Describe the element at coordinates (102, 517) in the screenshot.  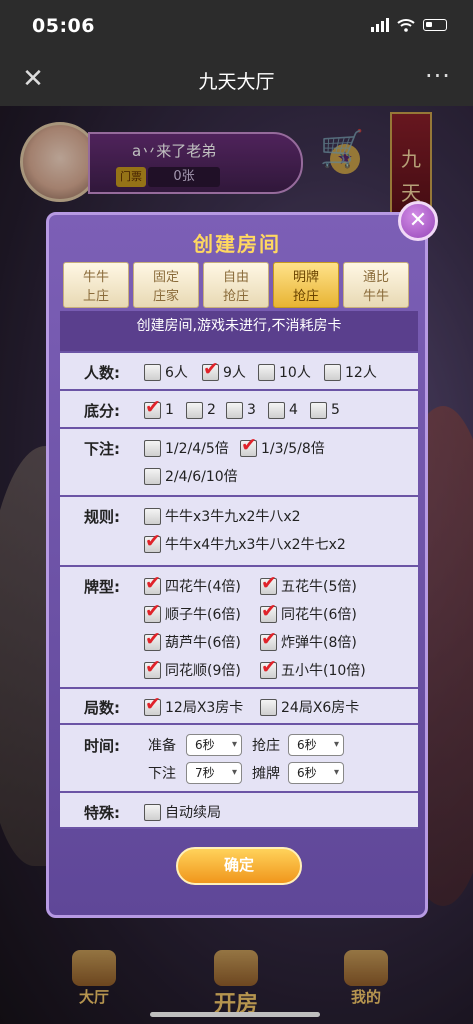
I see `rules-label: 规则:` at that location.